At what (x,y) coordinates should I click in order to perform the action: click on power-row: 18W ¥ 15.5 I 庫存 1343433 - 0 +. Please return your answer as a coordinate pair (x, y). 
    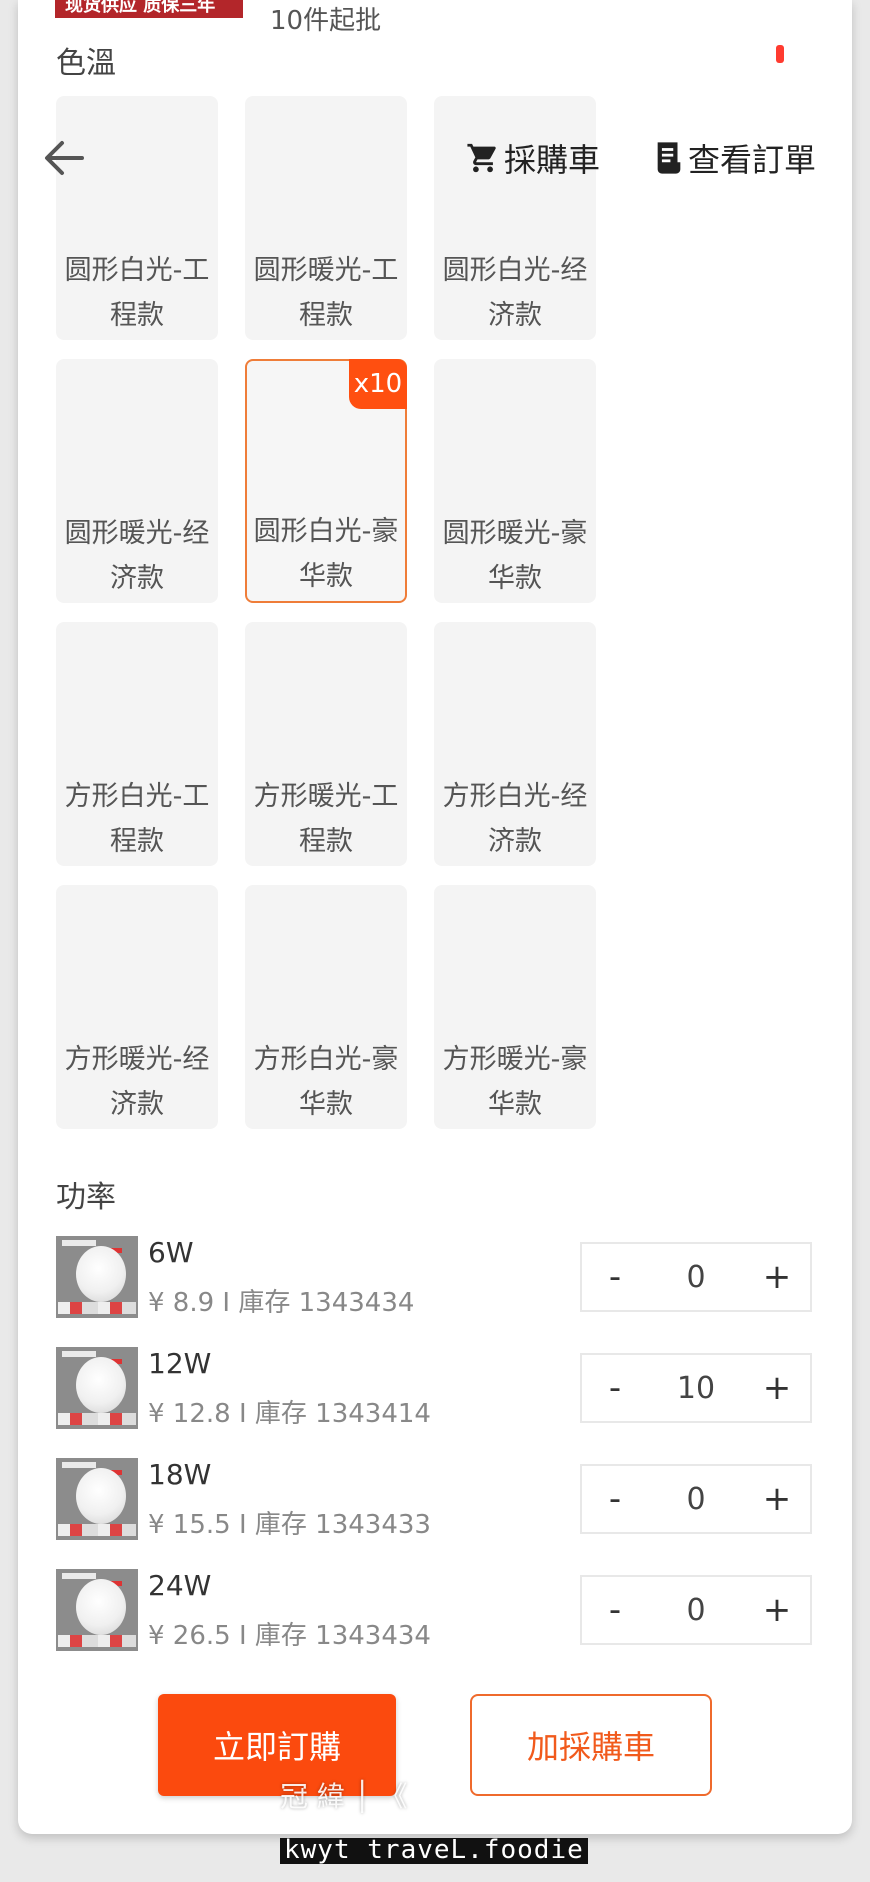
    Looking at the image, I should click on (436, 1501).